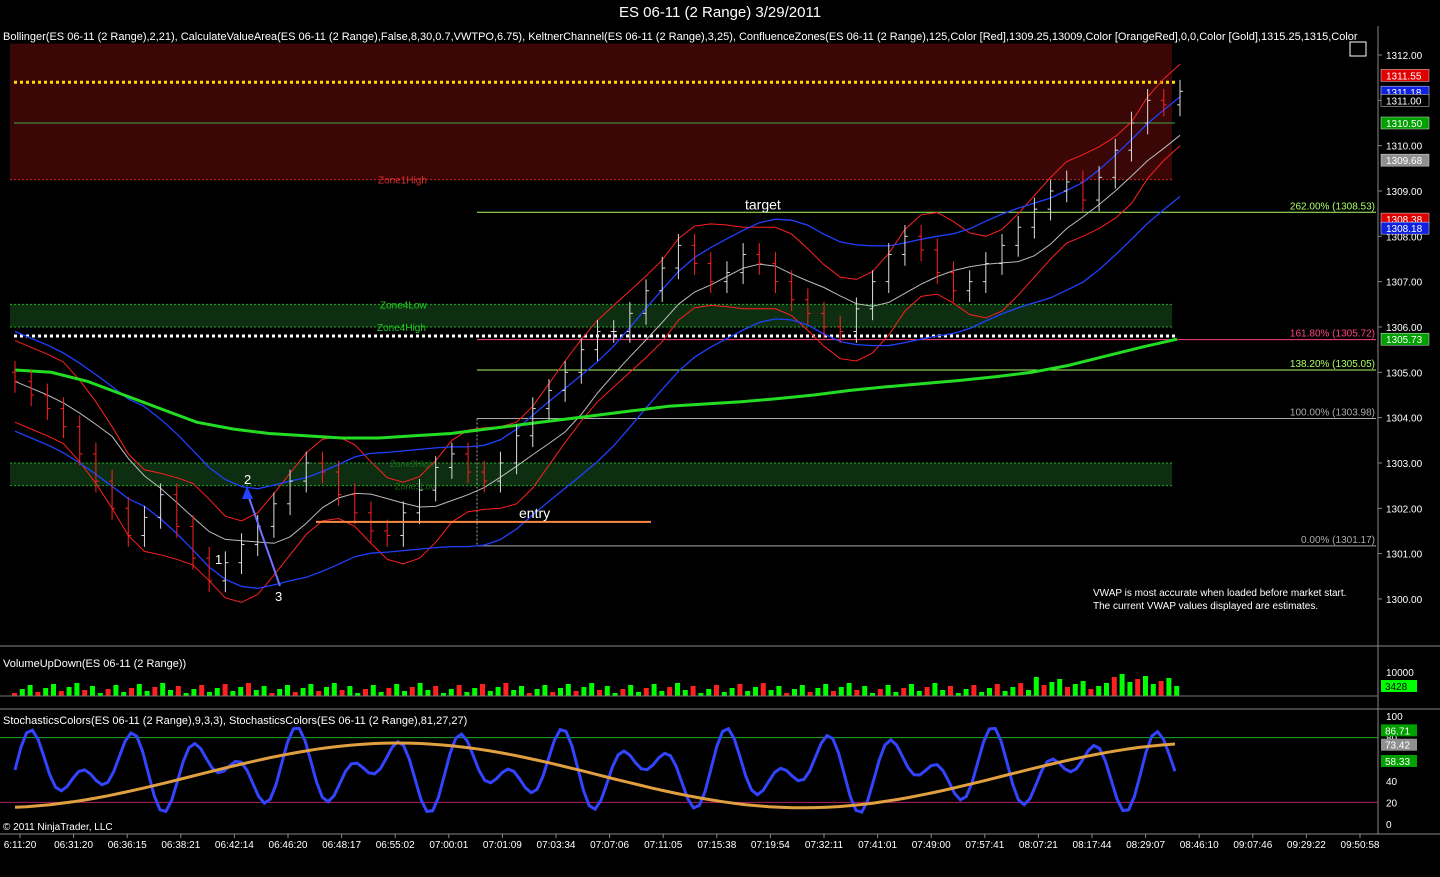 This screenshot has height=877, width=1440. What do you see at coordinates (403, 305) in the screenshot?
I see `zone4-low-label: Zone4Low` at bounding box center [403, 305].